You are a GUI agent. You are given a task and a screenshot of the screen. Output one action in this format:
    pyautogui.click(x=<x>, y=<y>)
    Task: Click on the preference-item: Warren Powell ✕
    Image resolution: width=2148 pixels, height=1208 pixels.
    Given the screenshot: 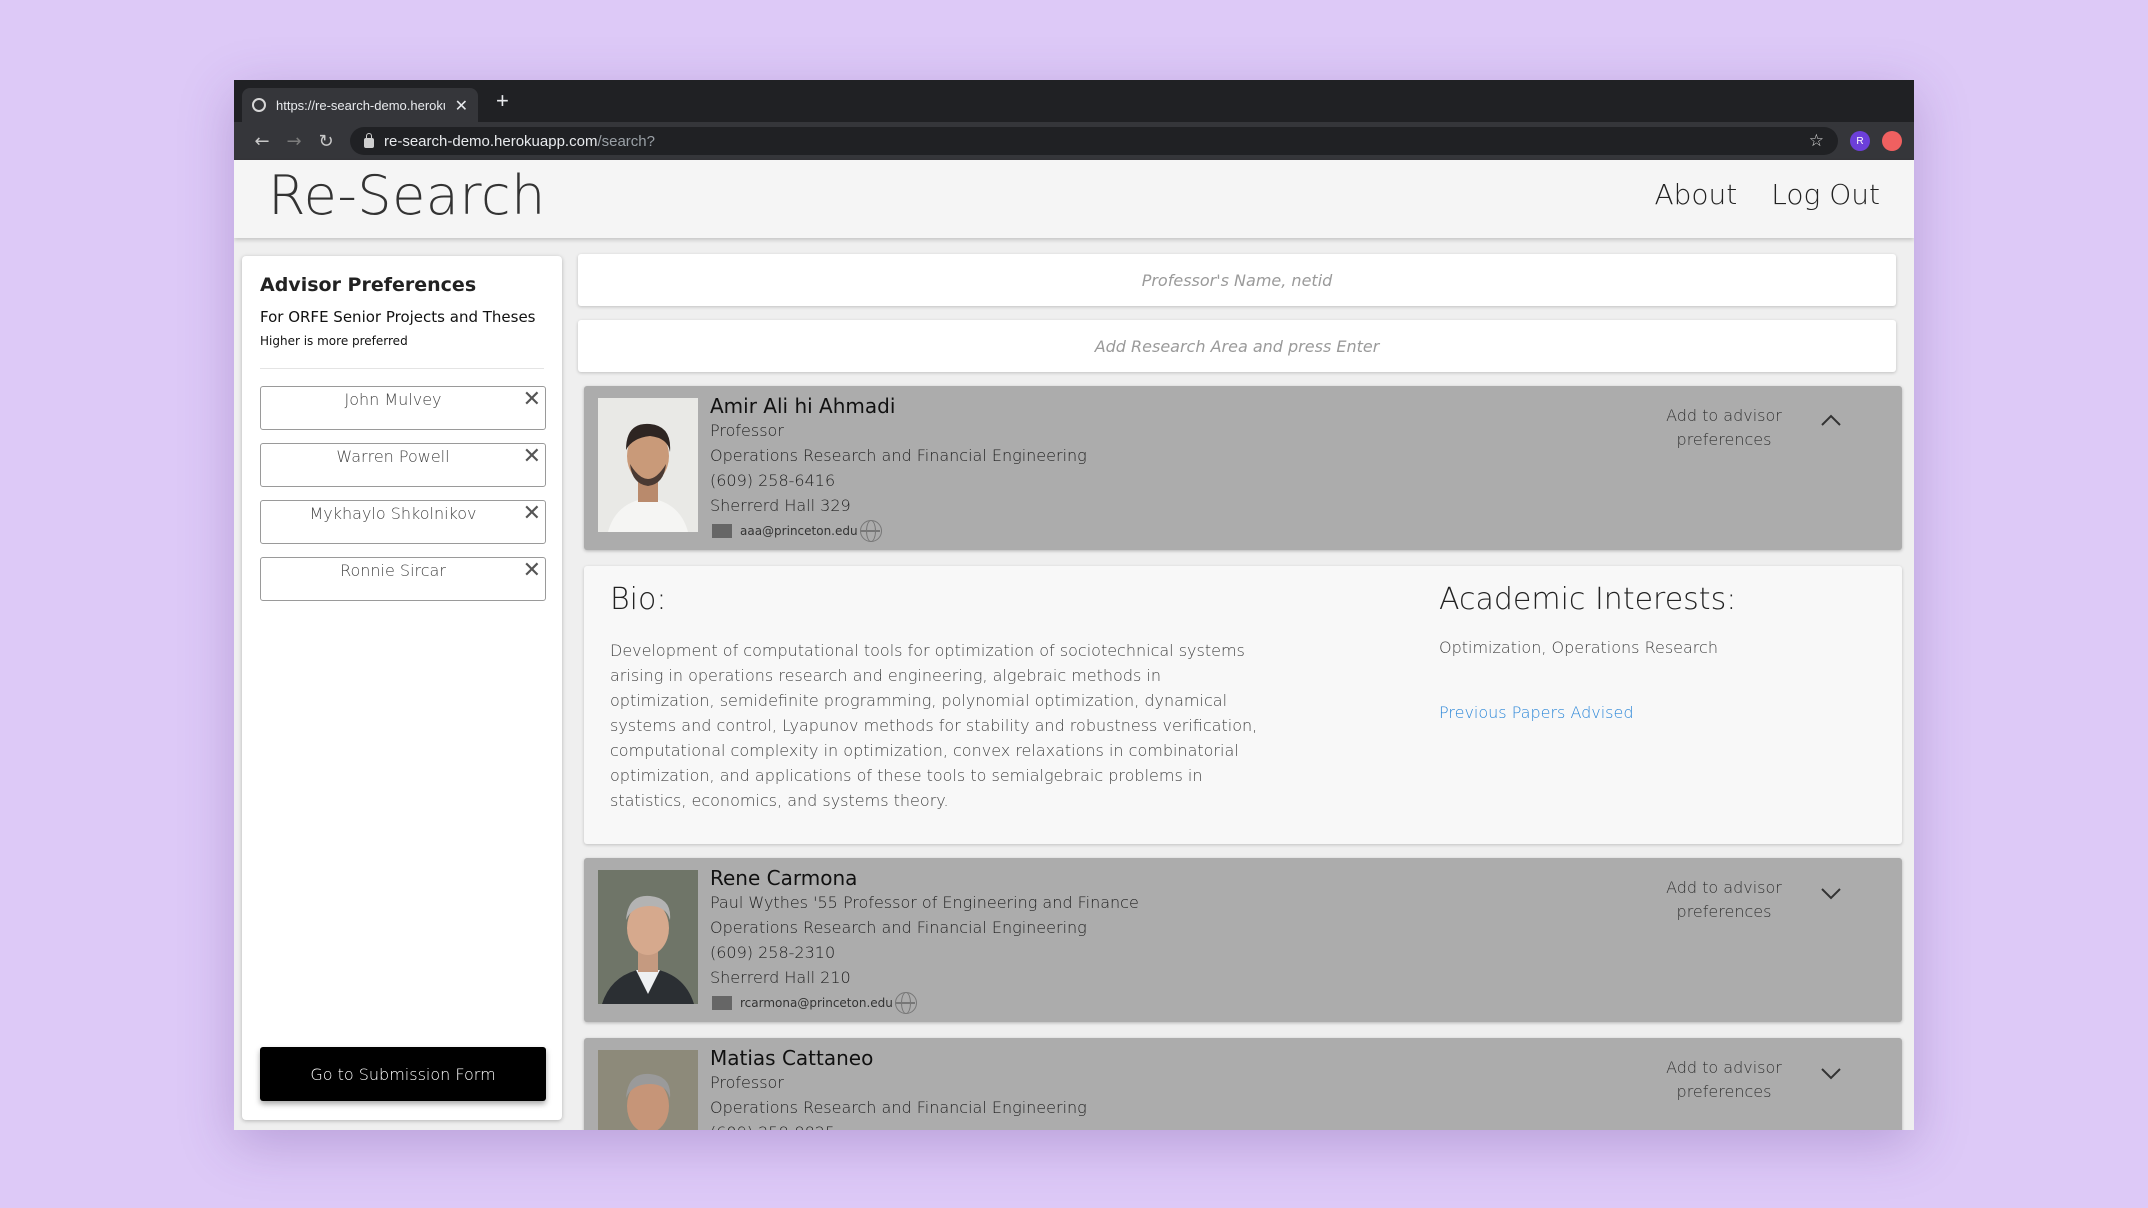 What is the action you would take?
    pyautogui.click(x=403, y=465)
    